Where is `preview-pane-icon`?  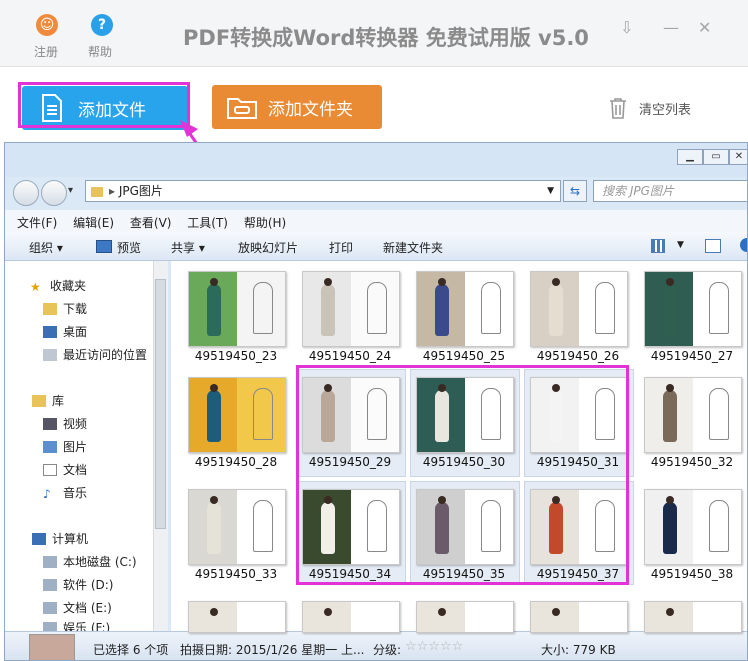
preview-pane-icon is located at coordinates (713, 246).